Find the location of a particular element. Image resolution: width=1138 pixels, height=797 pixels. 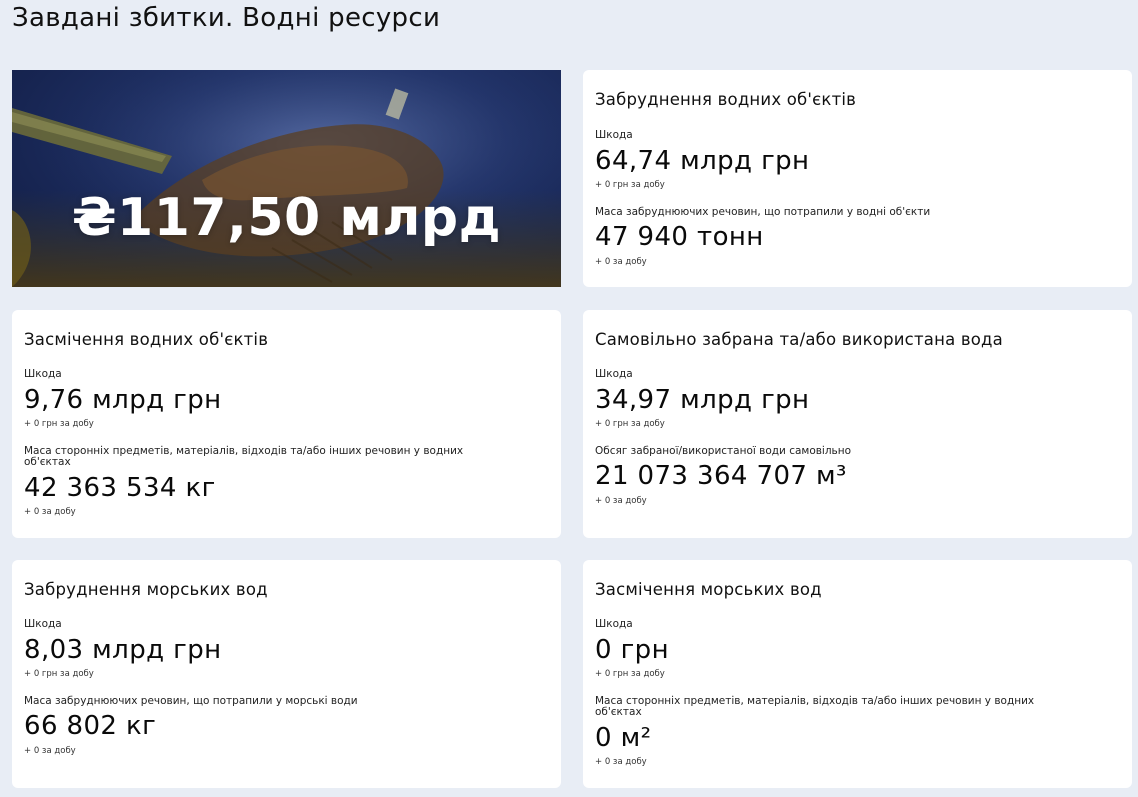

damage-value: 0 грн is located at coordinates (632, 650).